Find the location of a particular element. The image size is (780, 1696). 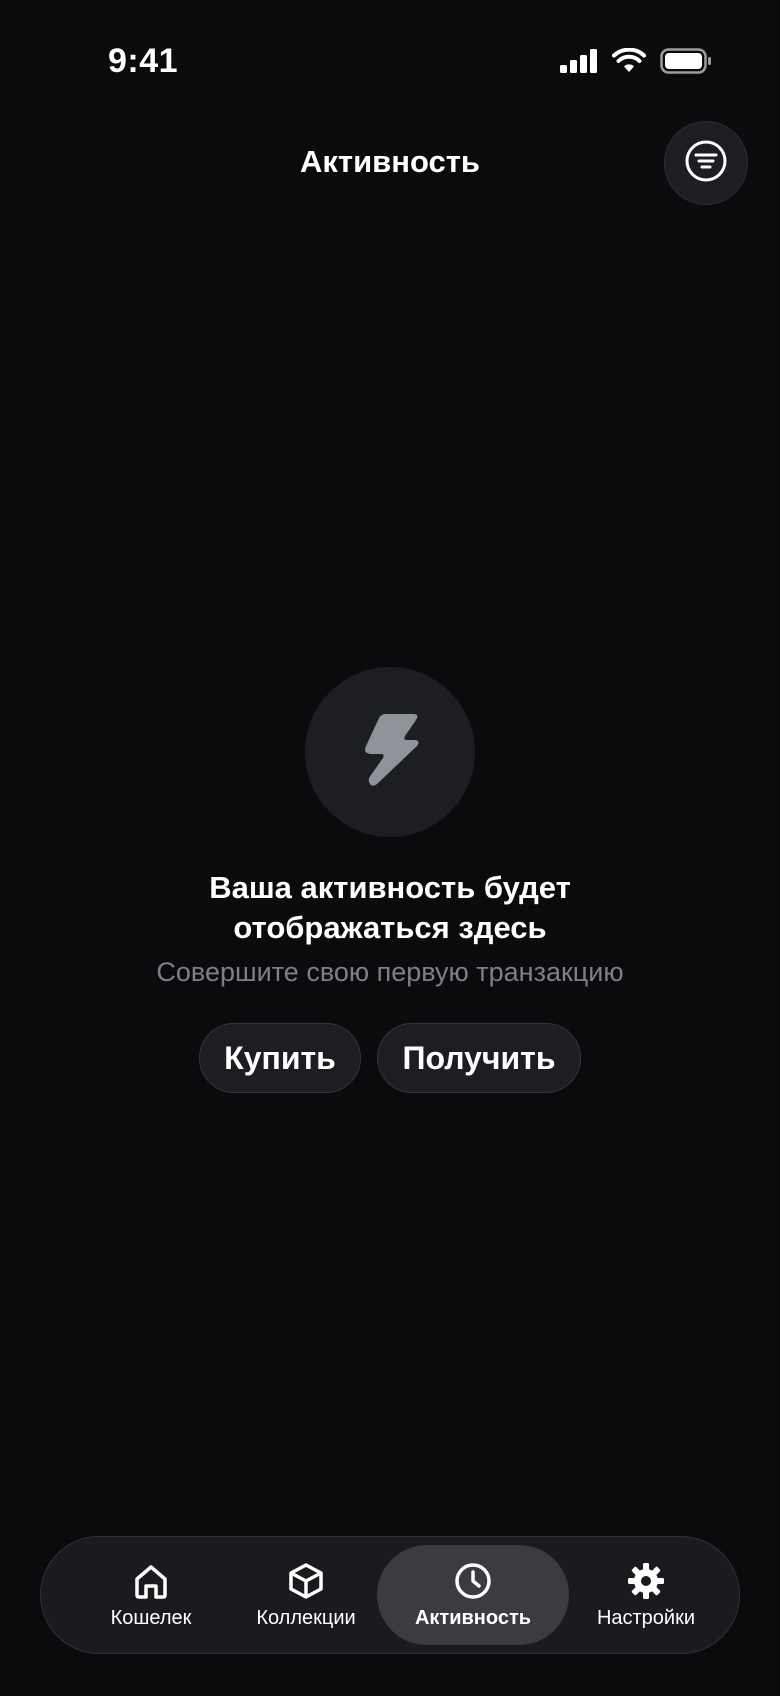

gear-icon is located at coordinates (646, 1581).